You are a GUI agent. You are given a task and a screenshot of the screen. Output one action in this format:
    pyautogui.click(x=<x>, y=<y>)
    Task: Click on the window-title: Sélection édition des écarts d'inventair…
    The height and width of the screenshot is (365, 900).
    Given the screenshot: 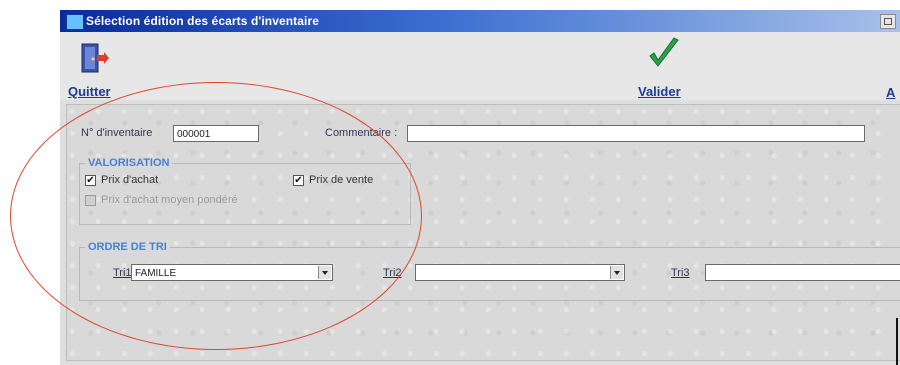 What is the action you would take?
    pyautogui.click(x=203, y=21)
    